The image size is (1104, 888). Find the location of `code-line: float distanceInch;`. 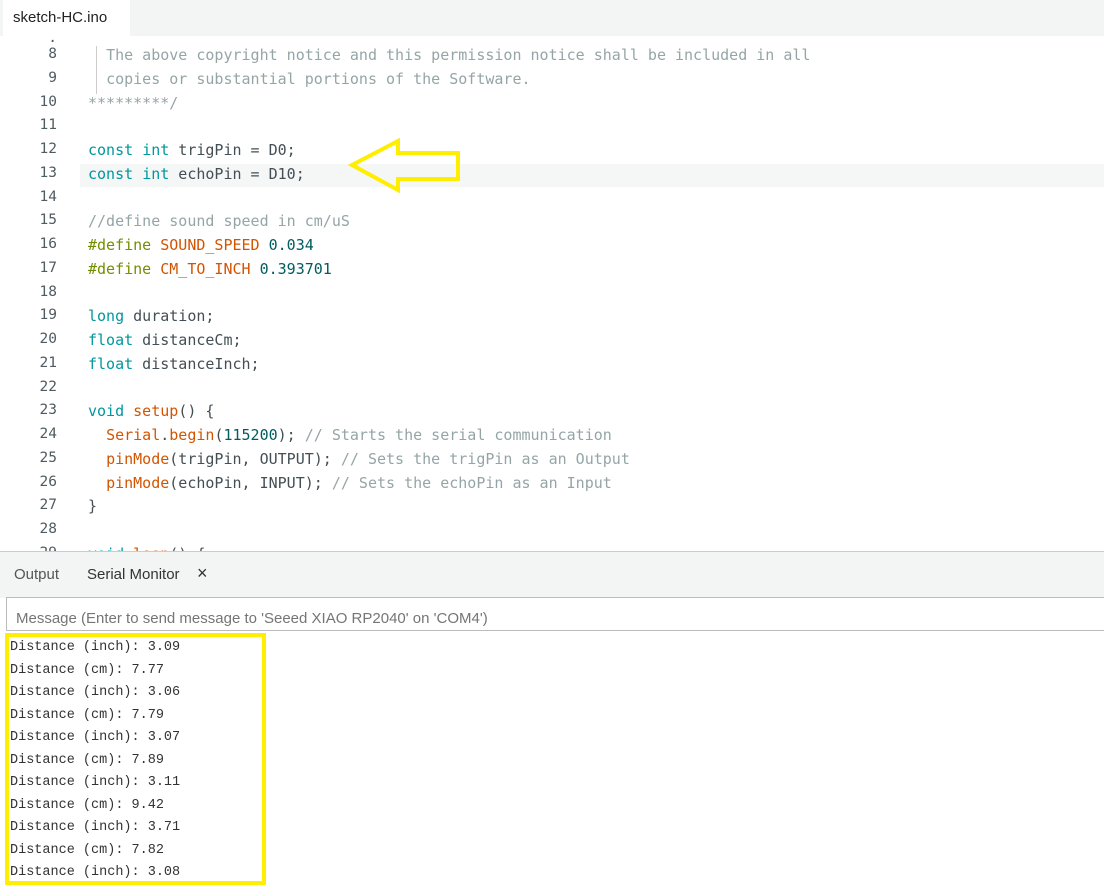

code-line: float distanceInch; is located at coordinates (174, 363).